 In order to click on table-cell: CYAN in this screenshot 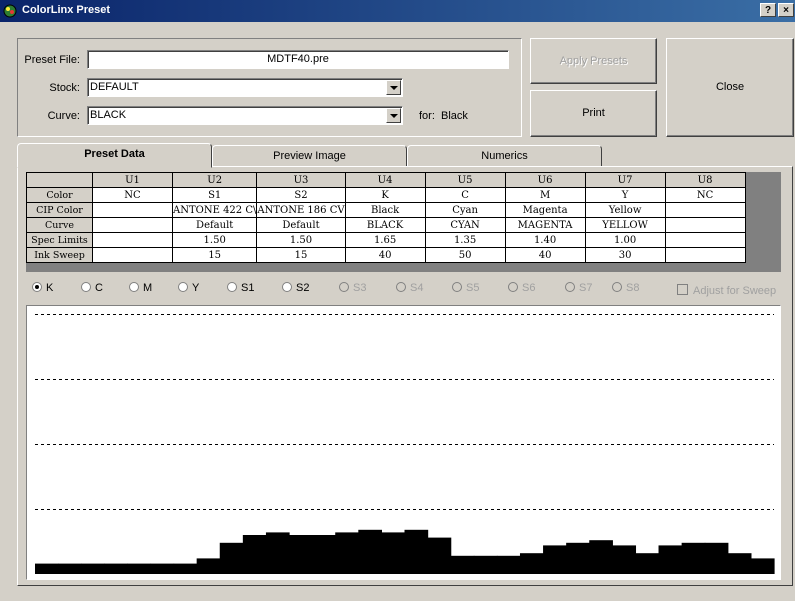, I will do `click(465, 225)`.